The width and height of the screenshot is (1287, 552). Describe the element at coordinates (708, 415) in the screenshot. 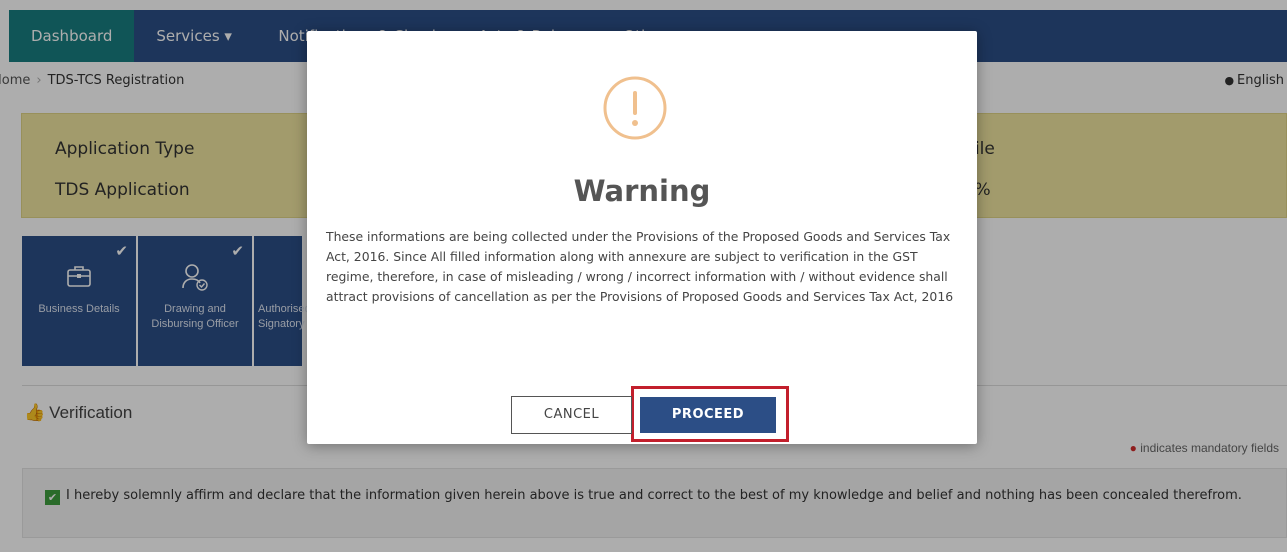

I see `proceed-button: PROCEED` at that location.